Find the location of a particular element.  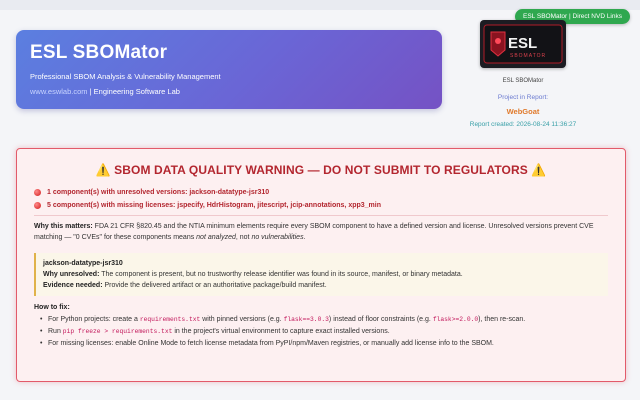

fix-text: with pinned versions (e.g. is located at coordinates (242, 319).